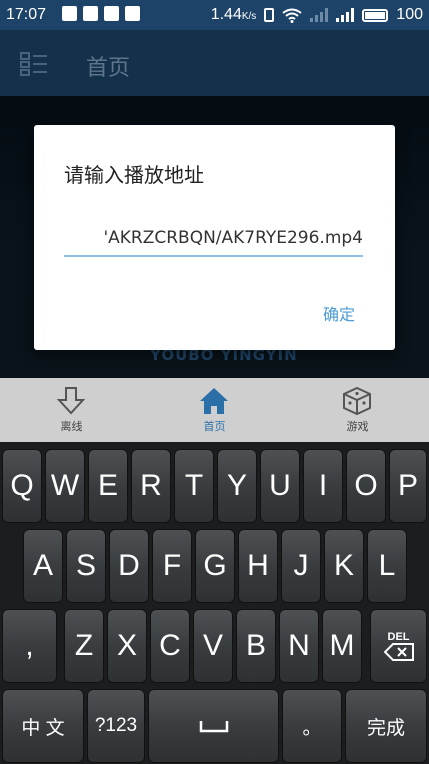 This screenshot has width=429, height=764. Describe the element at coordinates (71, 426) in the screenshot. I see `nav-label-offline: 离线` at that location.